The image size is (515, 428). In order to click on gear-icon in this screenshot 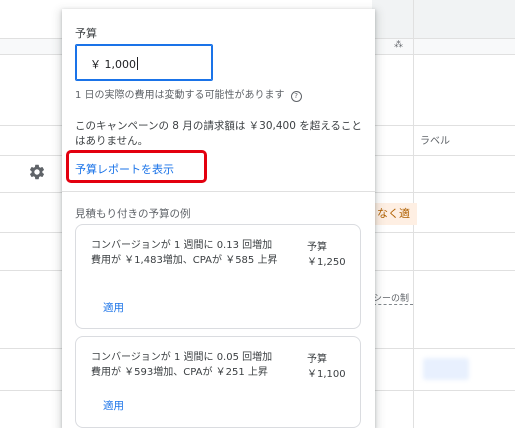, I will do `click(37, 172)`.